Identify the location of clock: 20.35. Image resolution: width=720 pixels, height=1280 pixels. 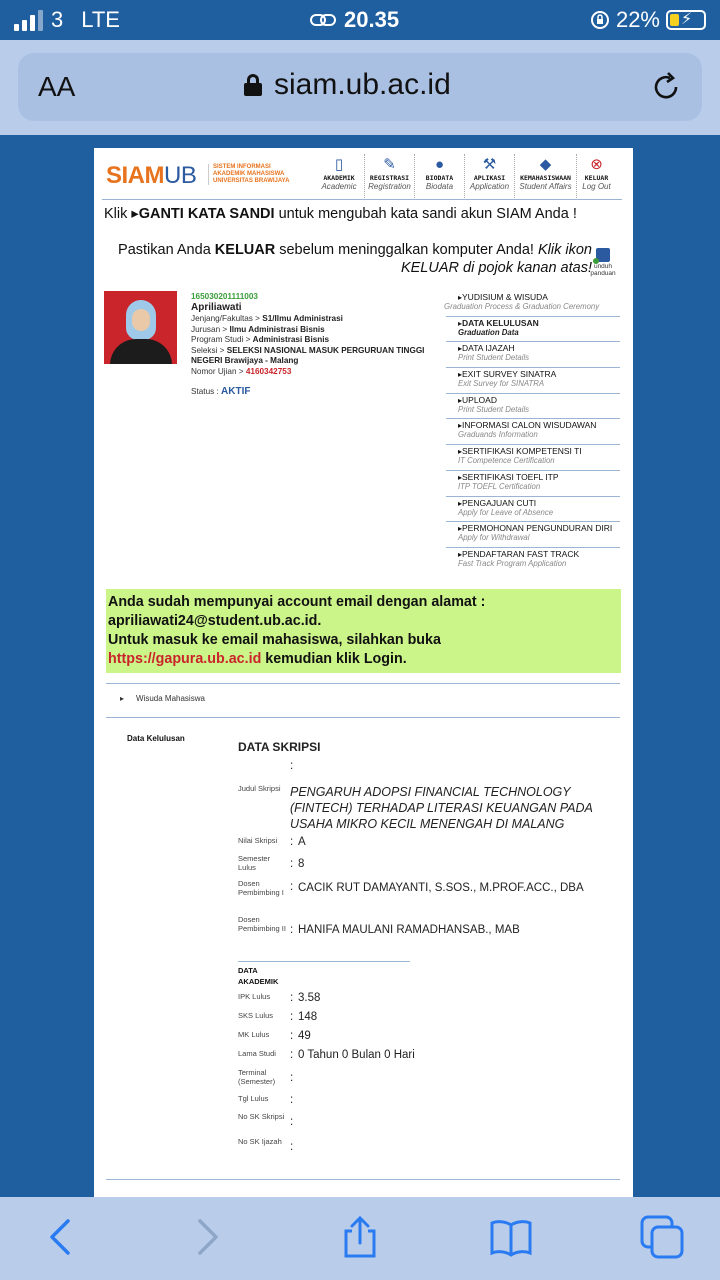
(372, 19).